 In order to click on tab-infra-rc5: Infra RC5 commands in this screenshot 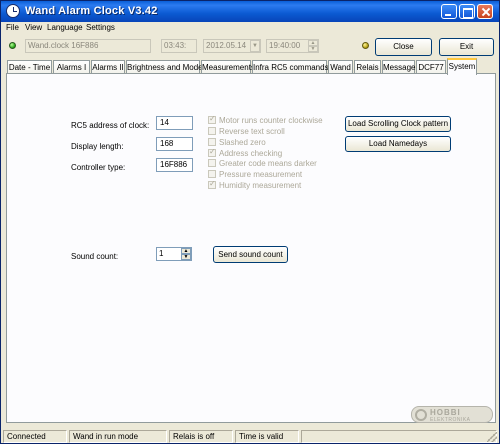, I will do `click(290, 67)`.